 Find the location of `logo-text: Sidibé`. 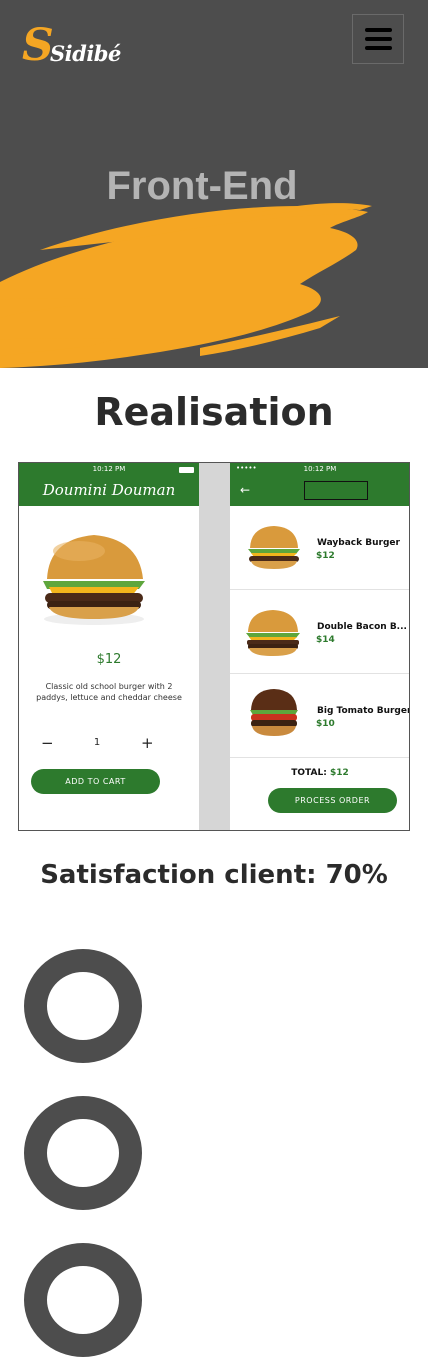

logo-text: Sidibé is located at coordinates (85, 53).